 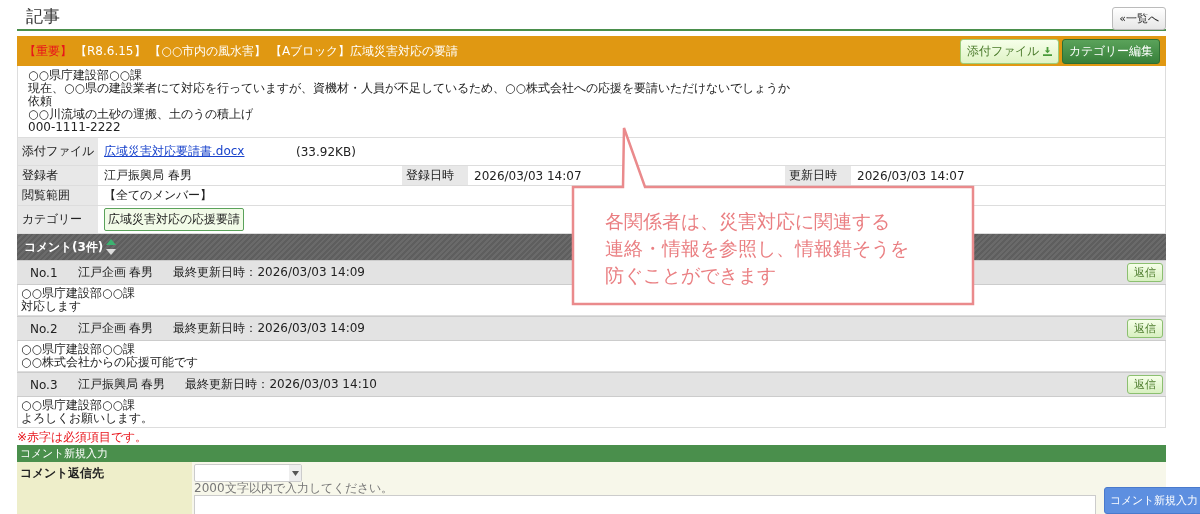 I want to click on field-value: 【全てのメンバー】, so click(x=158, y=195).